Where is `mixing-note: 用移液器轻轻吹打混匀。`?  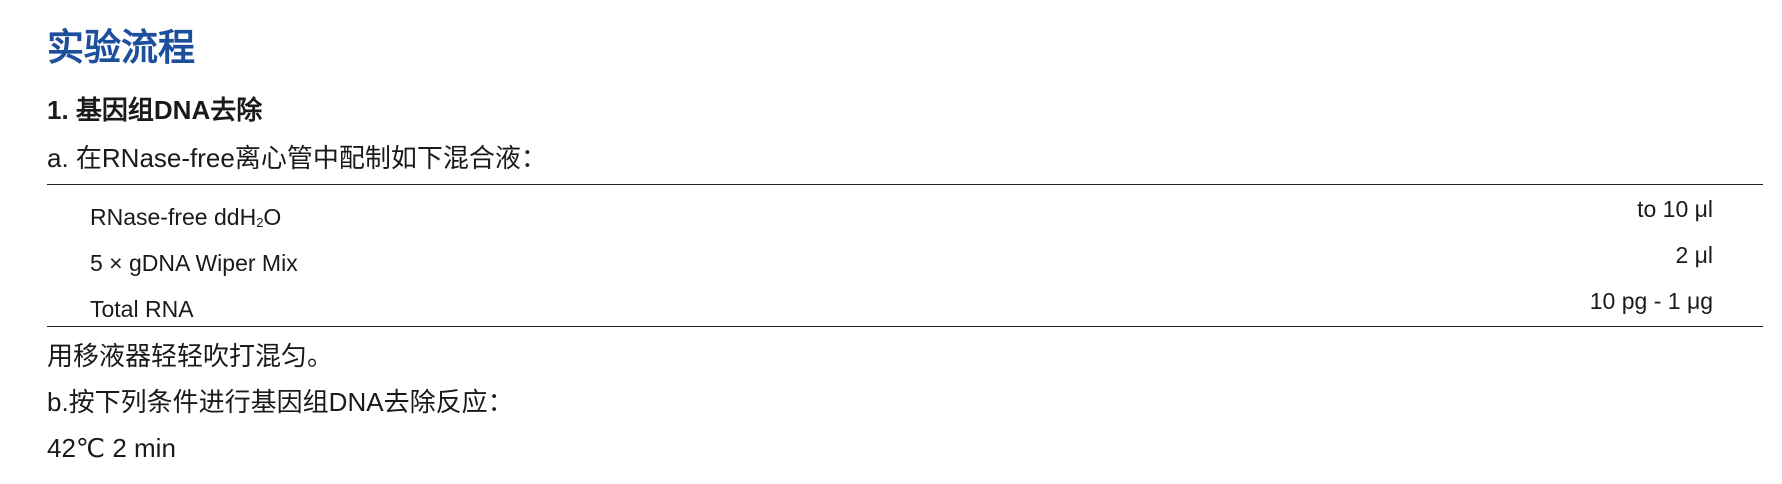
mixing-note: 用移液器轻轻吹打混匀。 is located at coordinates (190, 356).